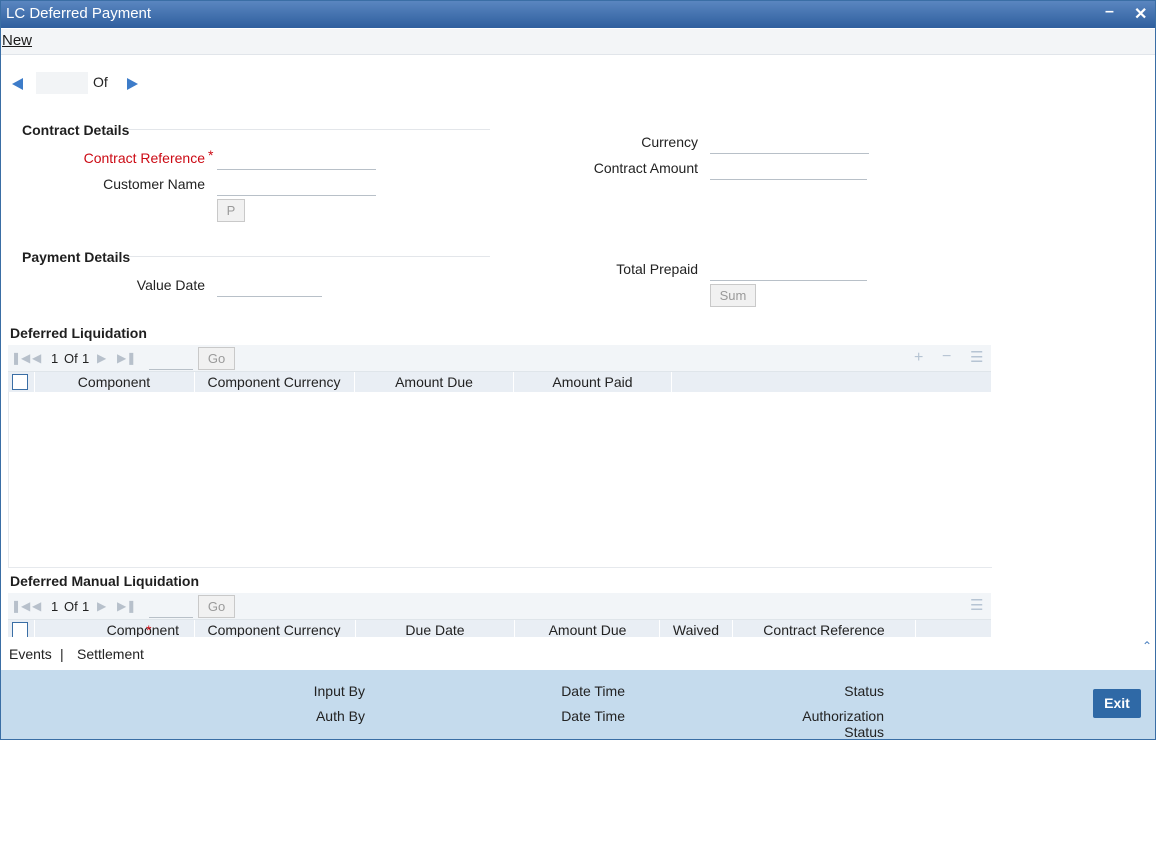 The height and width of the screenshot is (845, 1156). I want to click on menu-bar: New, so click(578, 42).